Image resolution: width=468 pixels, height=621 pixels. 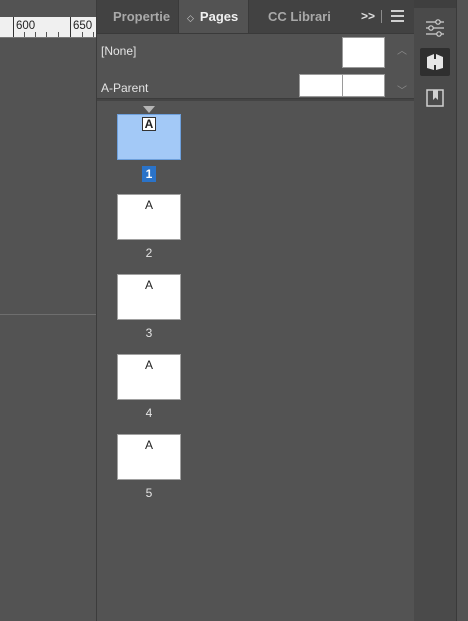 What do you see at coordinates (403, 49) in the screenshot?
I see `scroll-up-icon: ︿` at bounding box center [403, 49].